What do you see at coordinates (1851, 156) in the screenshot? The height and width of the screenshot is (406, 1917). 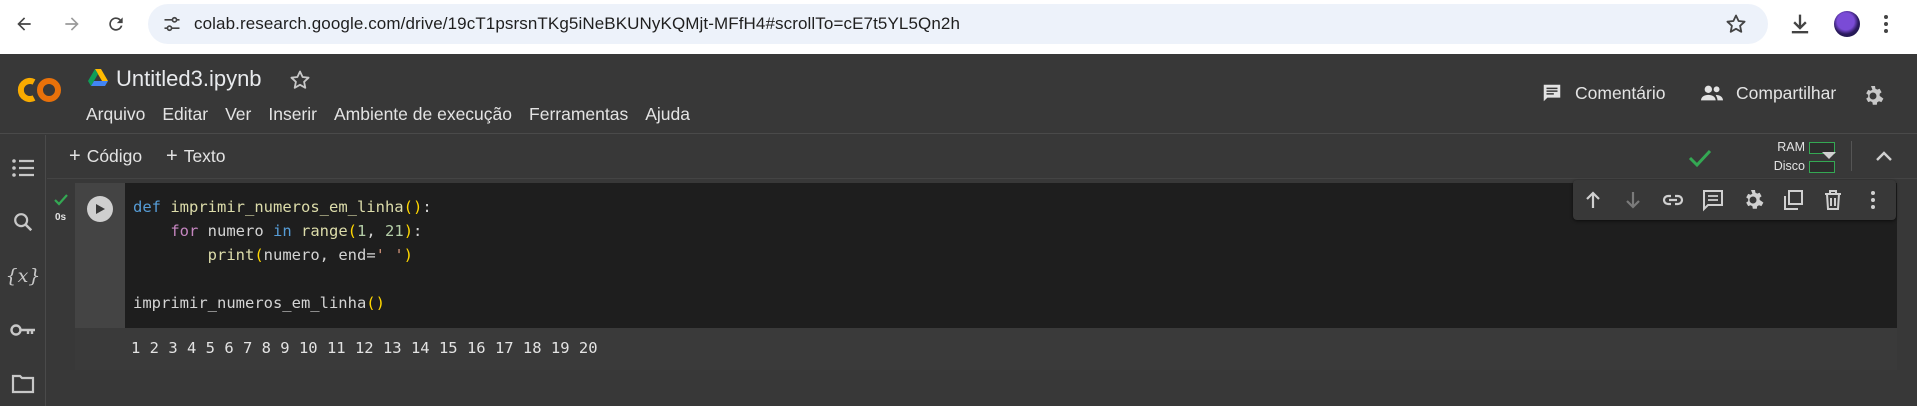 I see `toolbar-divider` at bounding box center [1851, 156].